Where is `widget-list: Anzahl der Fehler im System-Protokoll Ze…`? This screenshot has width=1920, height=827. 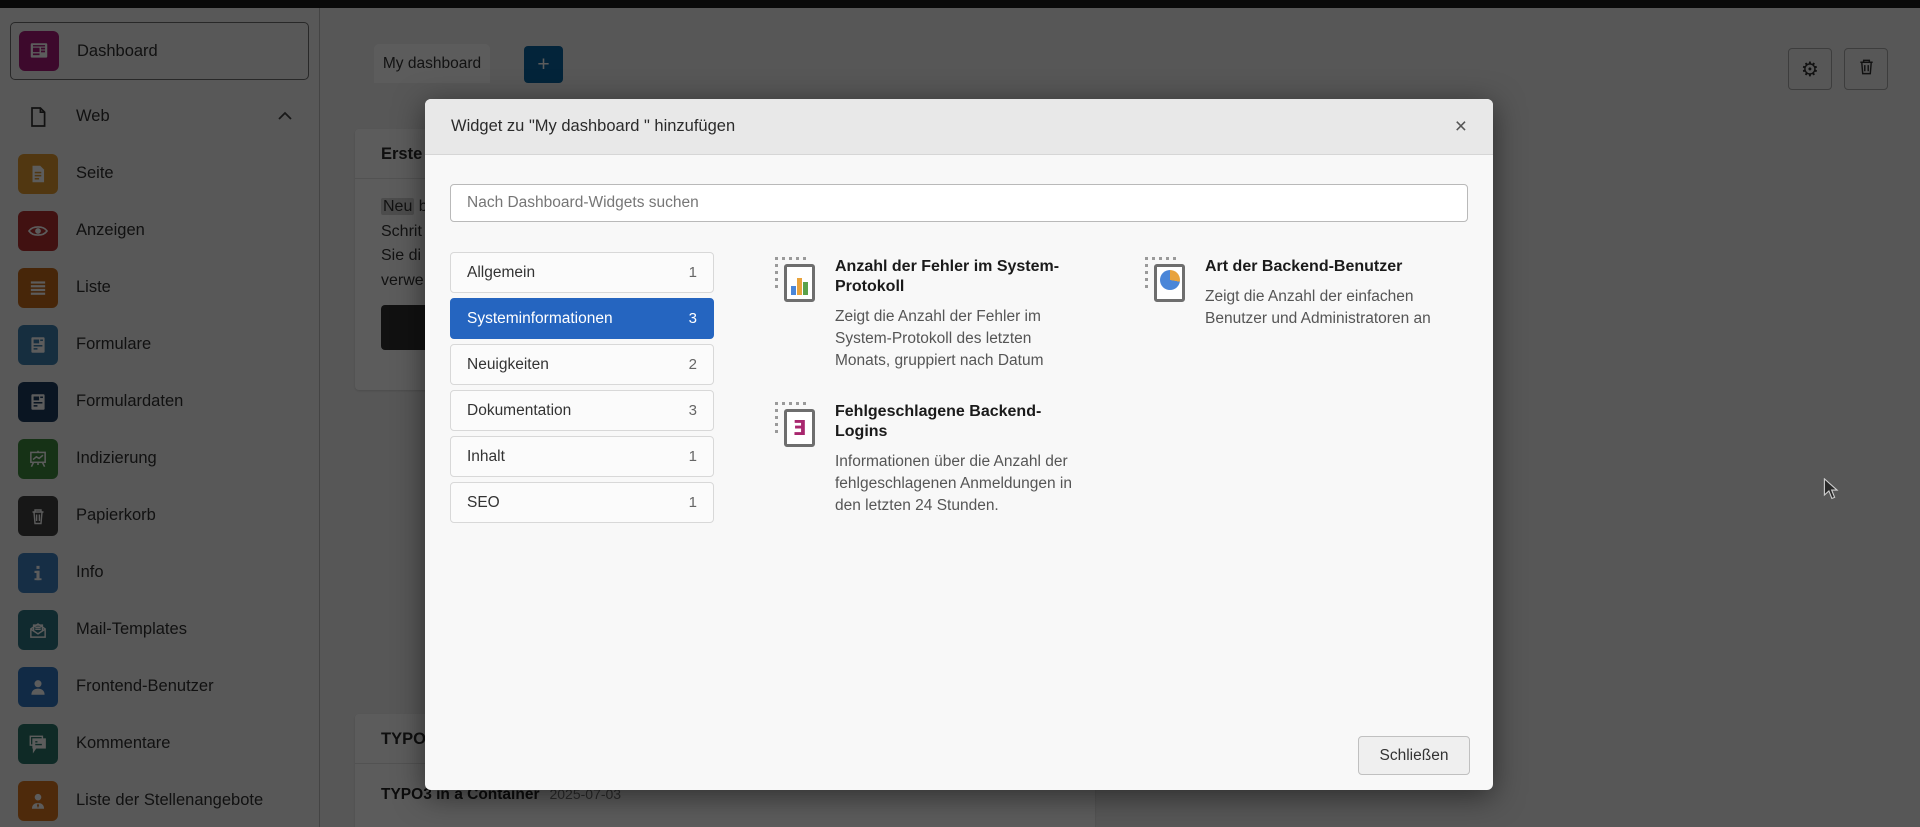
widget-list: Anzahl der Fehler im System-Protokoll Ze… is located at coordinates (1110, 387).